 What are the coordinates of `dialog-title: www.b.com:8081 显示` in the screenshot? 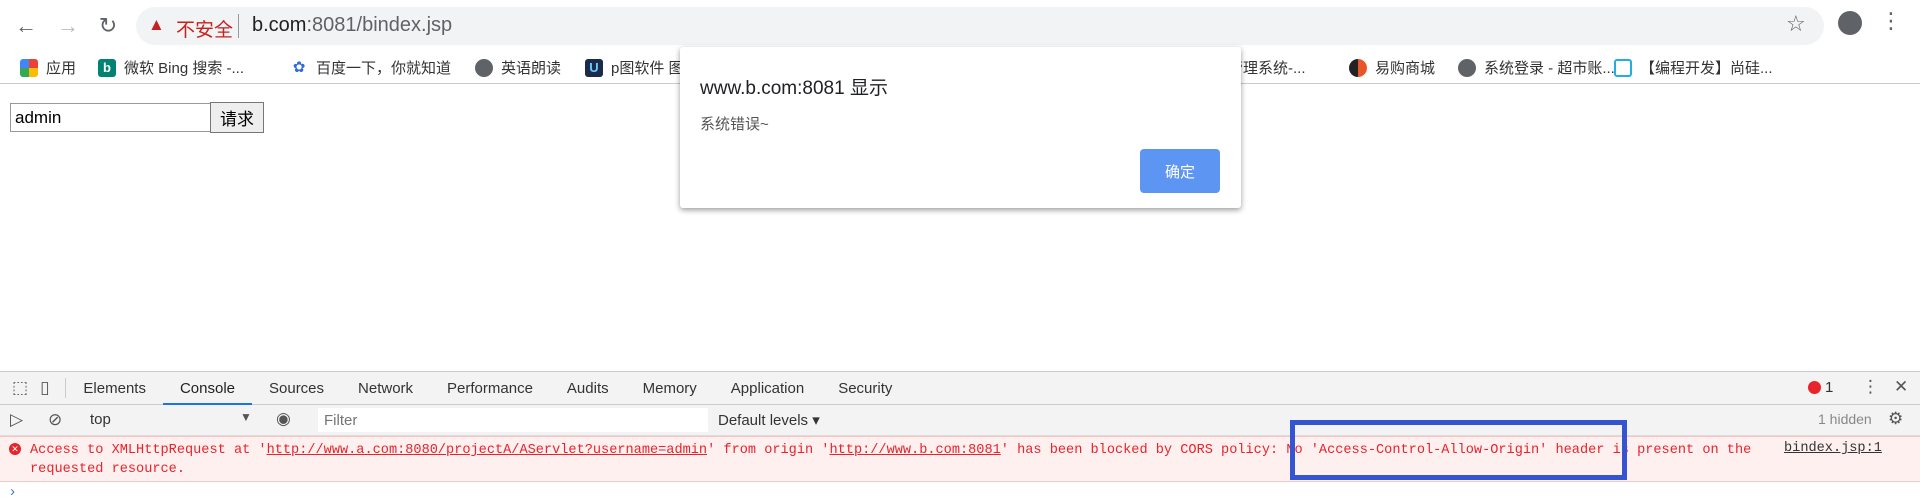 It's located at (794, 88).